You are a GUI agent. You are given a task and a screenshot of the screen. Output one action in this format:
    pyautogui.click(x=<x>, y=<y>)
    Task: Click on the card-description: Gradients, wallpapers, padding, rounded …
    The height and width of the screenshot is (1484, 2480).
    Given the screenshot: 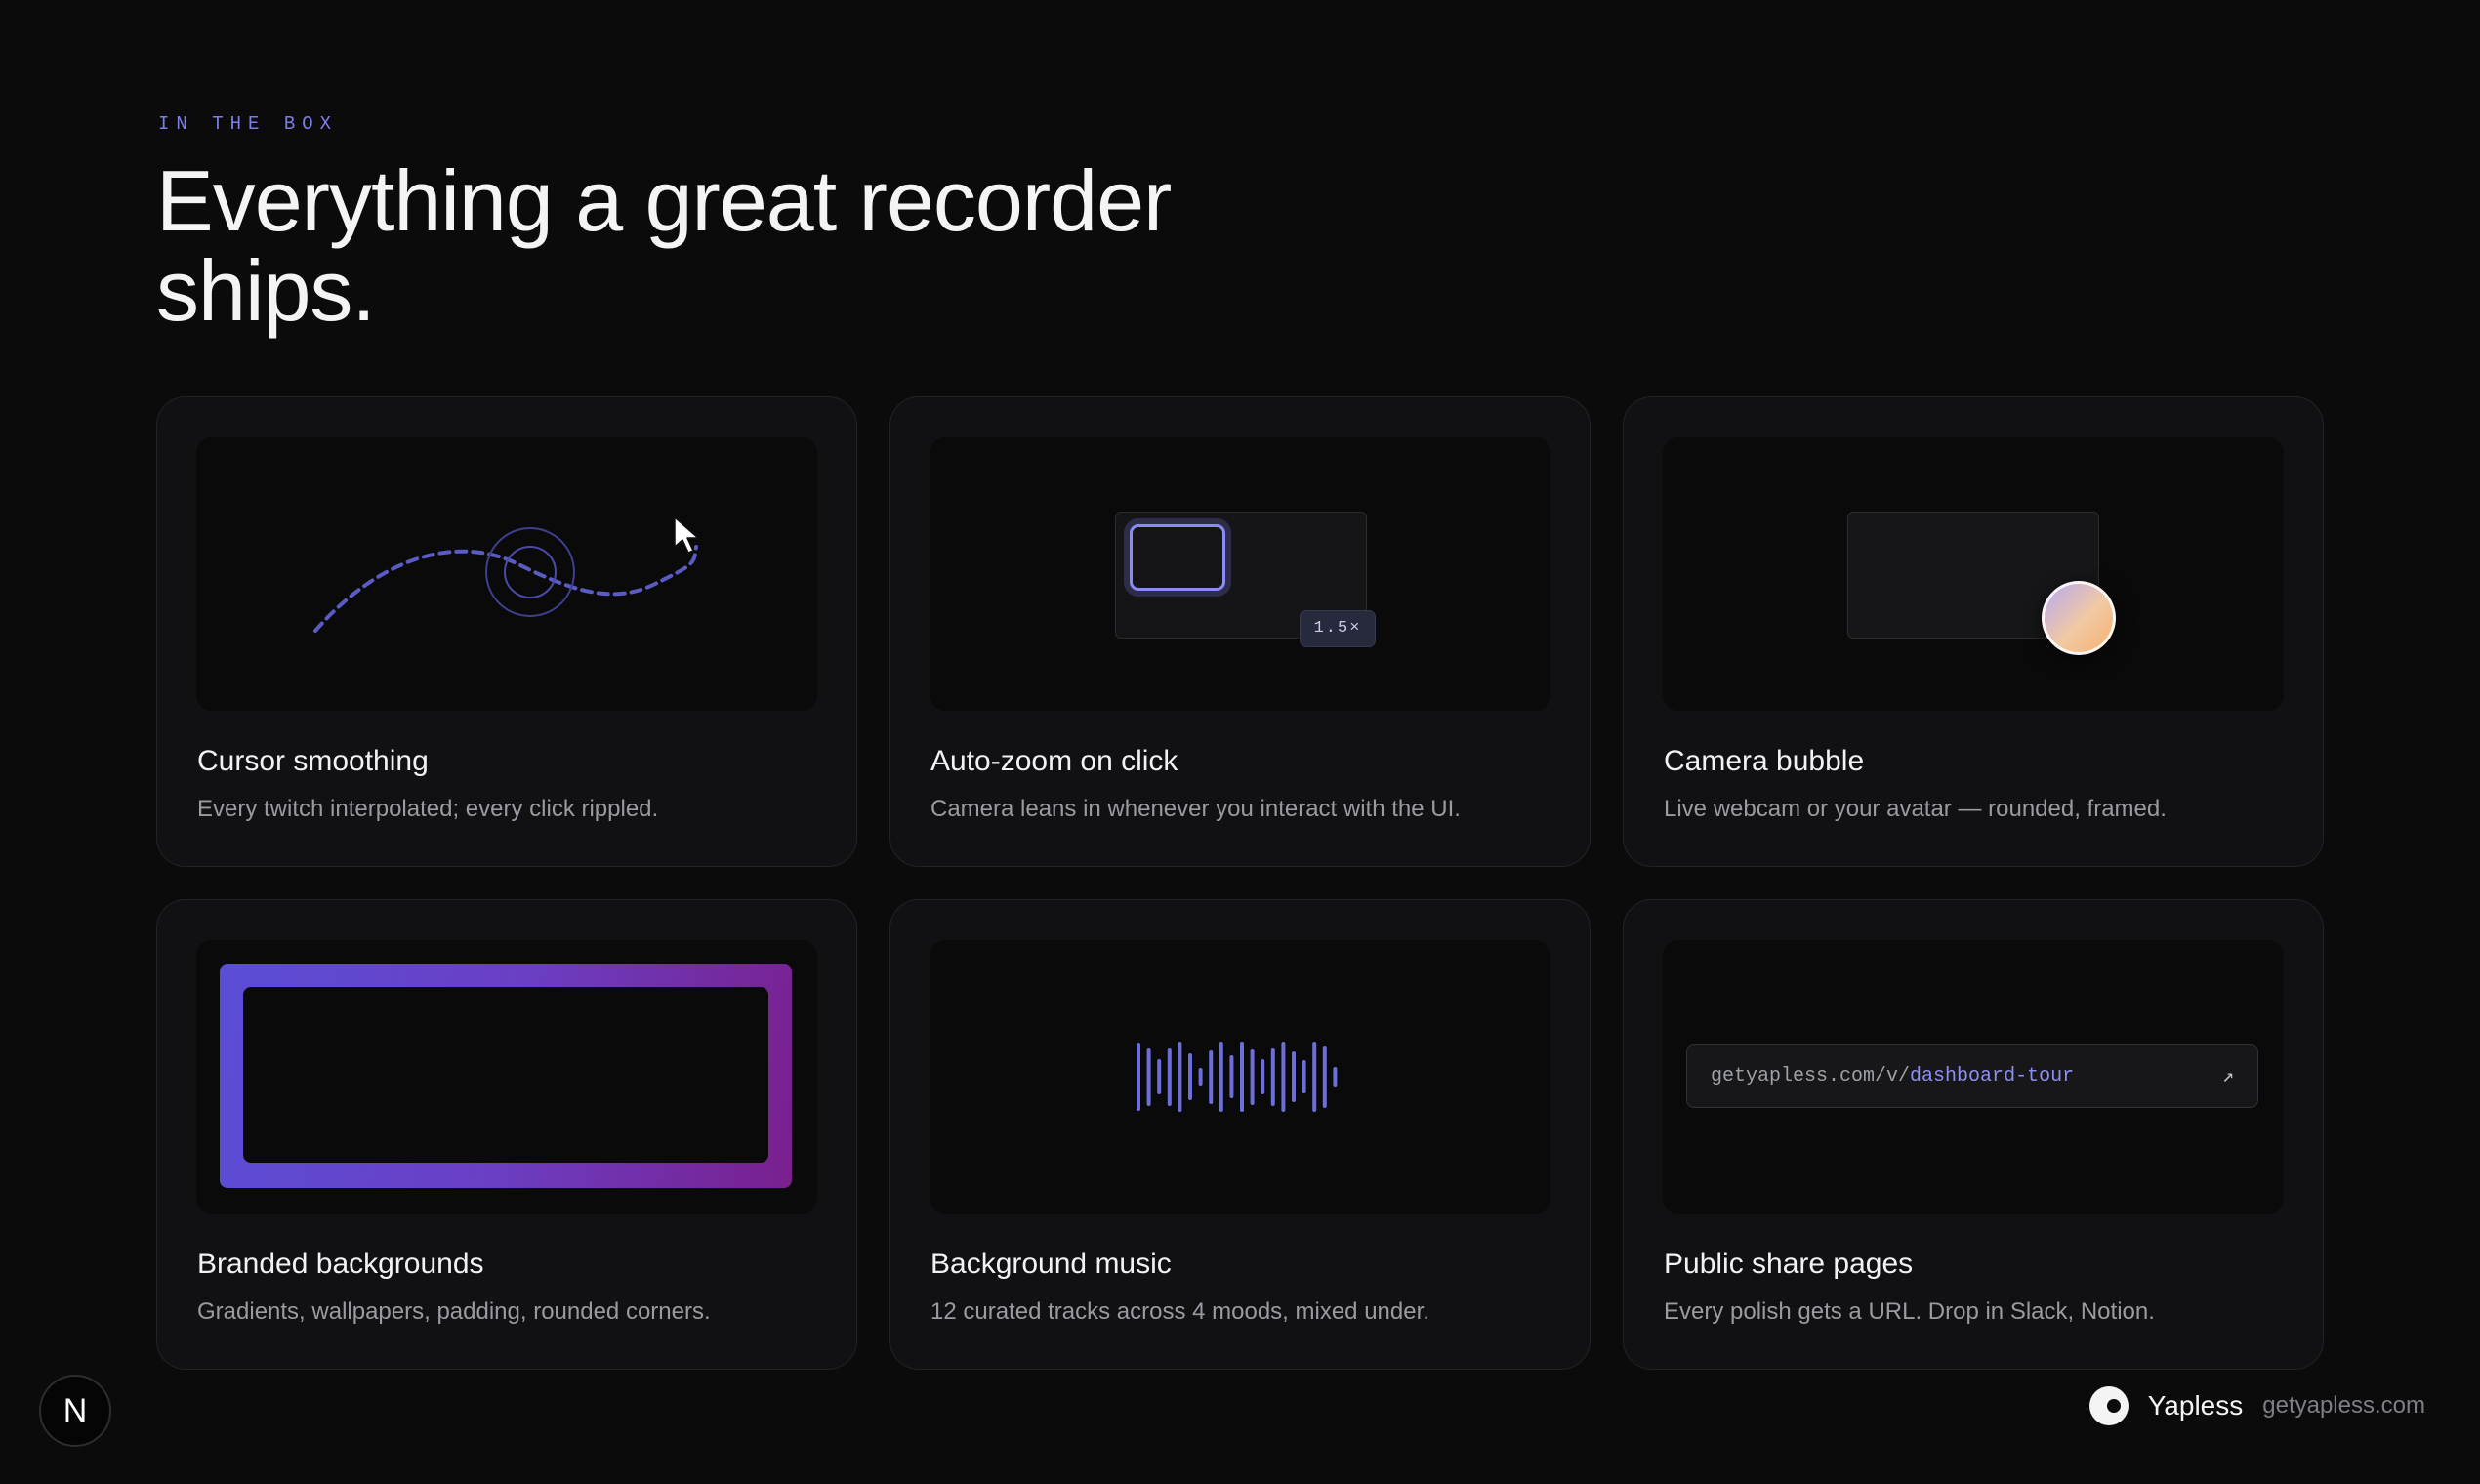 What is the action you would take?
    pyautogui.click(x=454, y=1312)
    